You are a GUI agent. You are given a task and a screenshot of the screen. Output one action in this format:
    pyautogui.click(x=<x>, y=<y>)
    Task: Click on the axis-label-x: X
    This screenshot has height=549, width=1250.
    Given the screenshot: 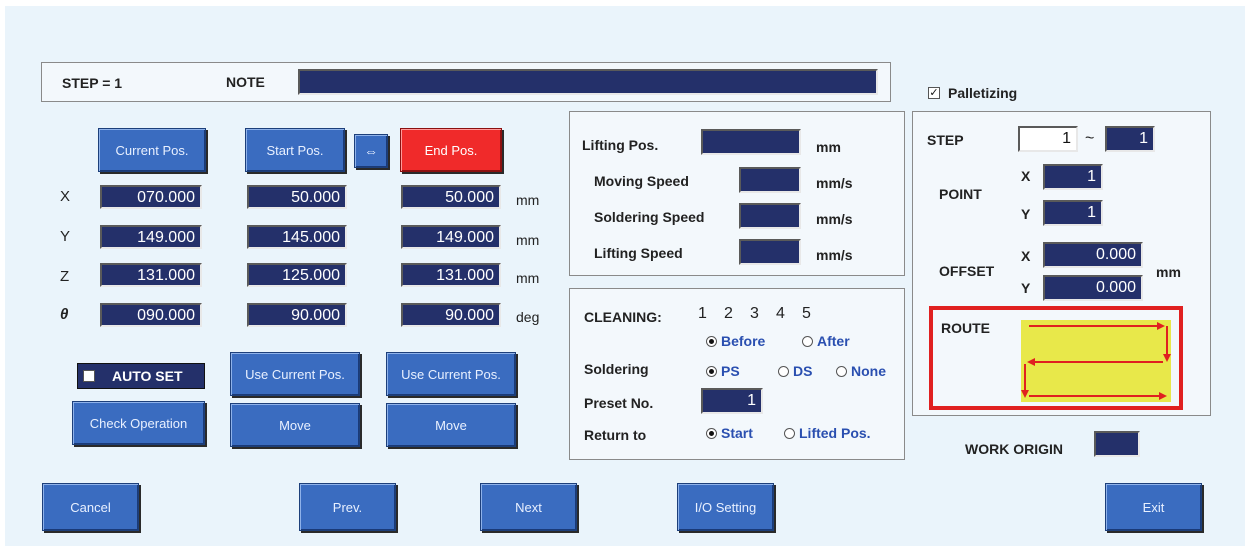 What is the action you would take?
    pyautogui.click(x=65, y=196)
    